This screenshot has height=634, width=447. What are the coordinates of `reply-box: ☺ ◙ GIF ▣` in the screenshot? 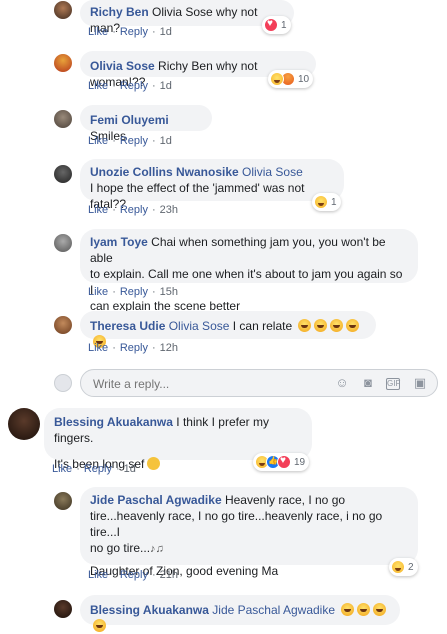 It's located at (259, 383).